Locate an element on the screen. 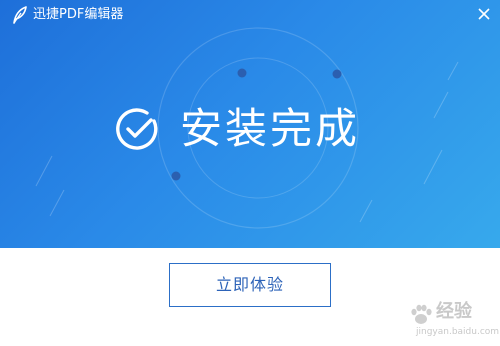  status-text: 安装完成 is located at coordinates (270, 128).